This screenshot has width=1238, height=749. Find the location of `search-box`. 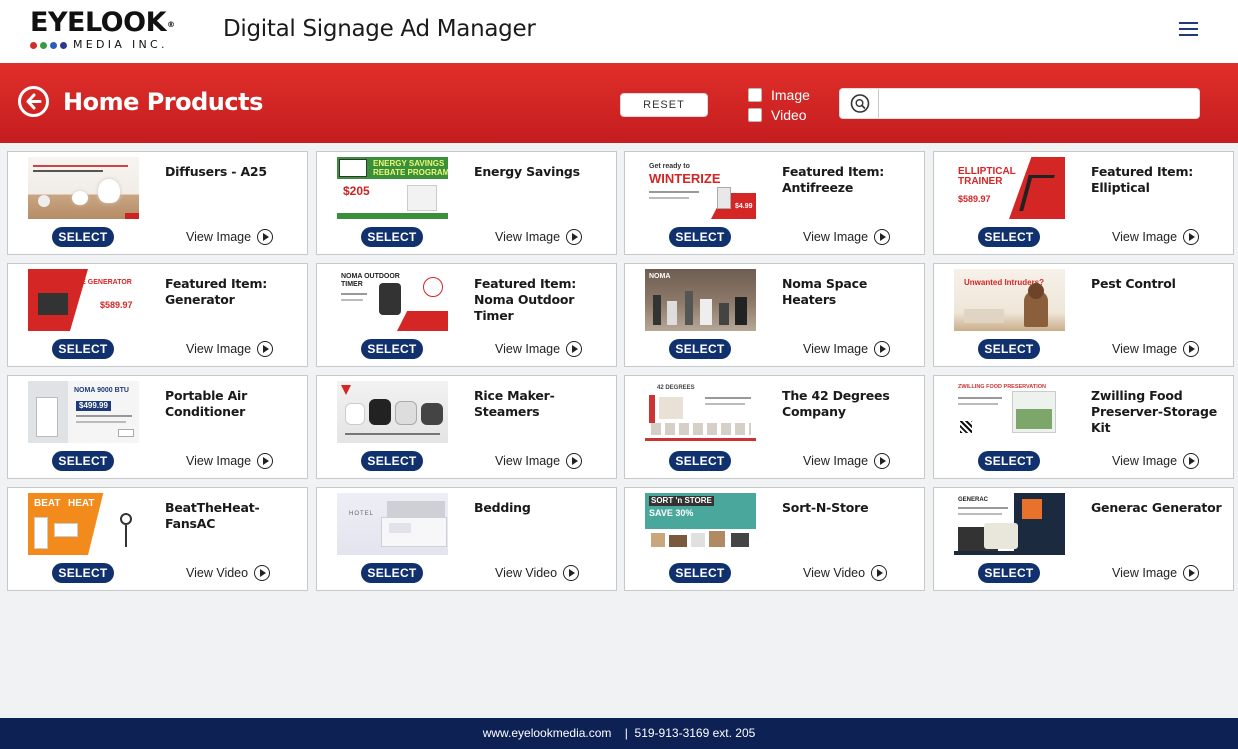

search-box is located at coordinates (1019, 103).